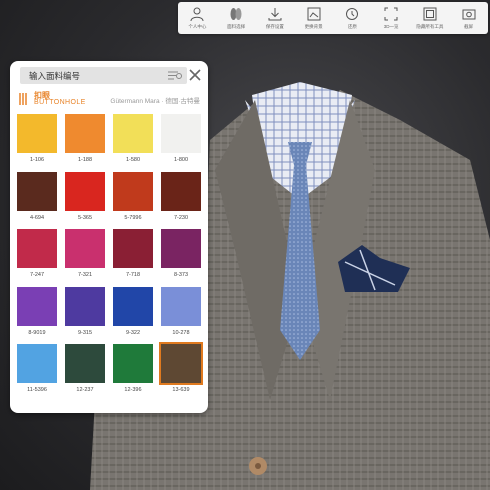 This screenshot has width=490, height=490. I want to click on color-swatch: 10-278, so click(181, 311).